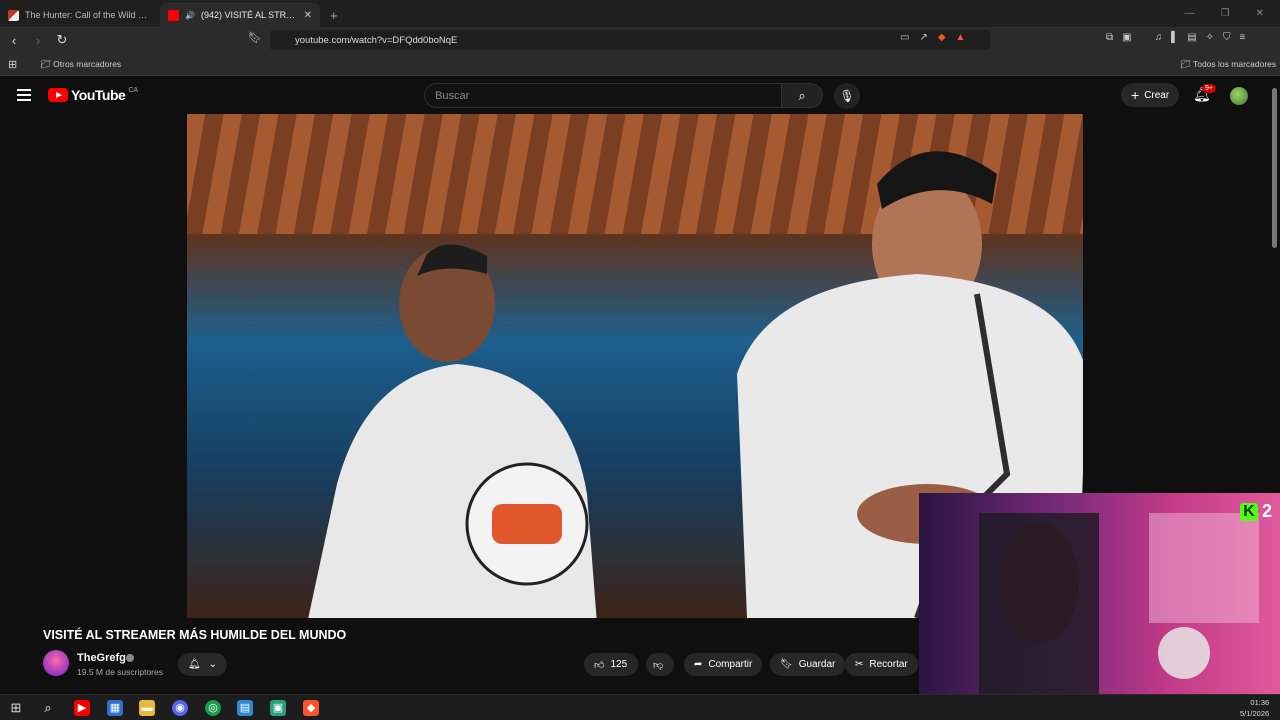 The height and width of the screenshot is (720, 1280). I want to click on bookmark-folder-label: Todos los marcadores, so click(1235, 64).